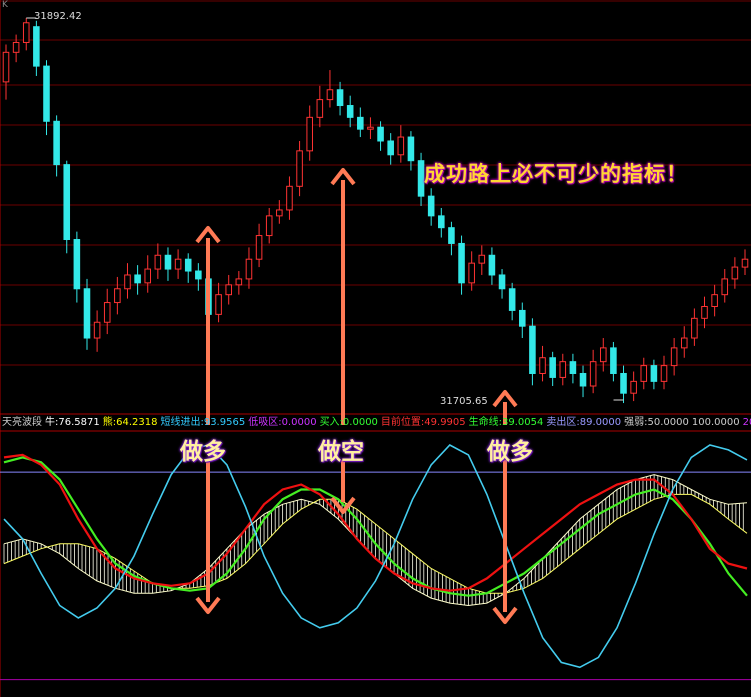 Image resolution: width=751 pixels, height=697 pixels. I want to click on signal-label-short: 做空, so click(341, 452).